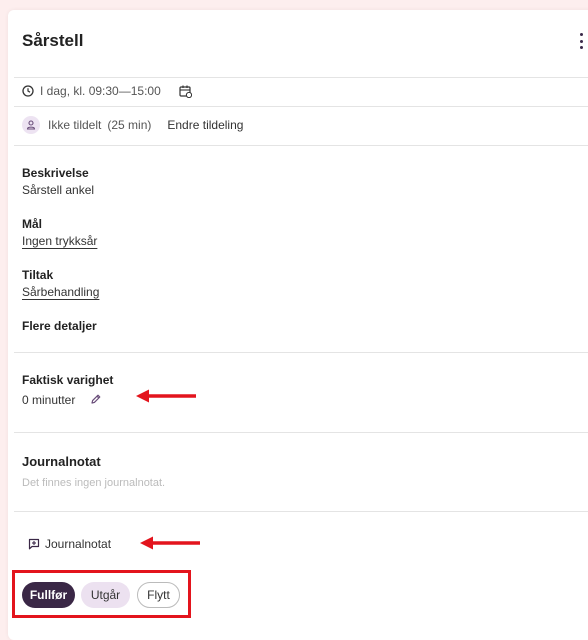 The image size is (588, 640). I want to click on user-icon, so click(31, 125).